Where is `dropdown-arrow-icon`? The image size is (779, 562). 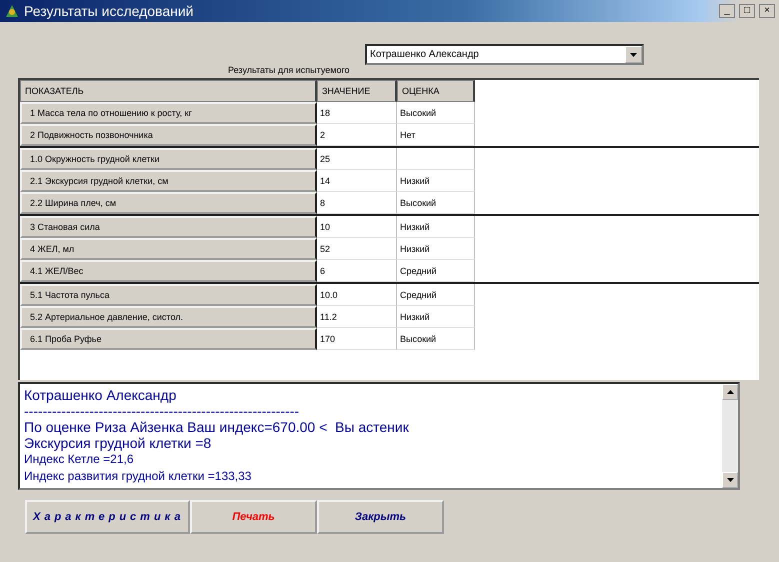 dropdown-arrow-icon is located at coordinates (633, 54).